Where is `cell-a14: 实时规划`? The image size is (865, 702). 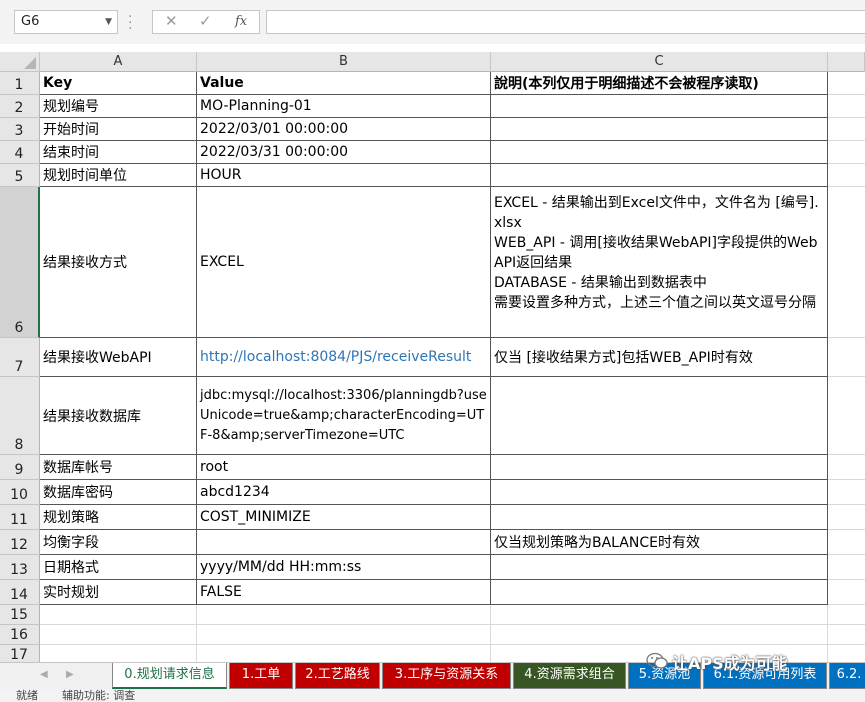 cell-a14: 实时规划 is located at coordinates (118, 592).